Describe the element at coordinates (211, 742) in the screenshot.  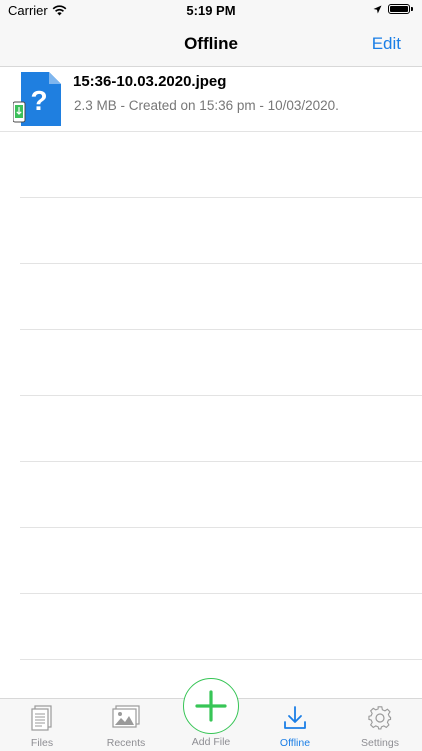
I see `add-file-label: Add File` at that location.